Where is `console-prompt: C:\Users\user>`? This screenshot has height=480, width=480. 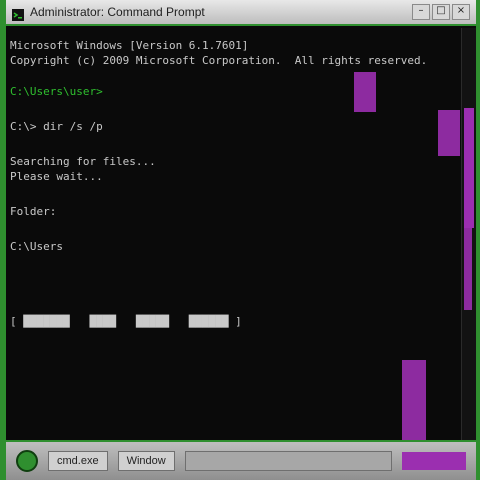
console-prompt: C:\Users\user> is located at coordinates (60, 91).